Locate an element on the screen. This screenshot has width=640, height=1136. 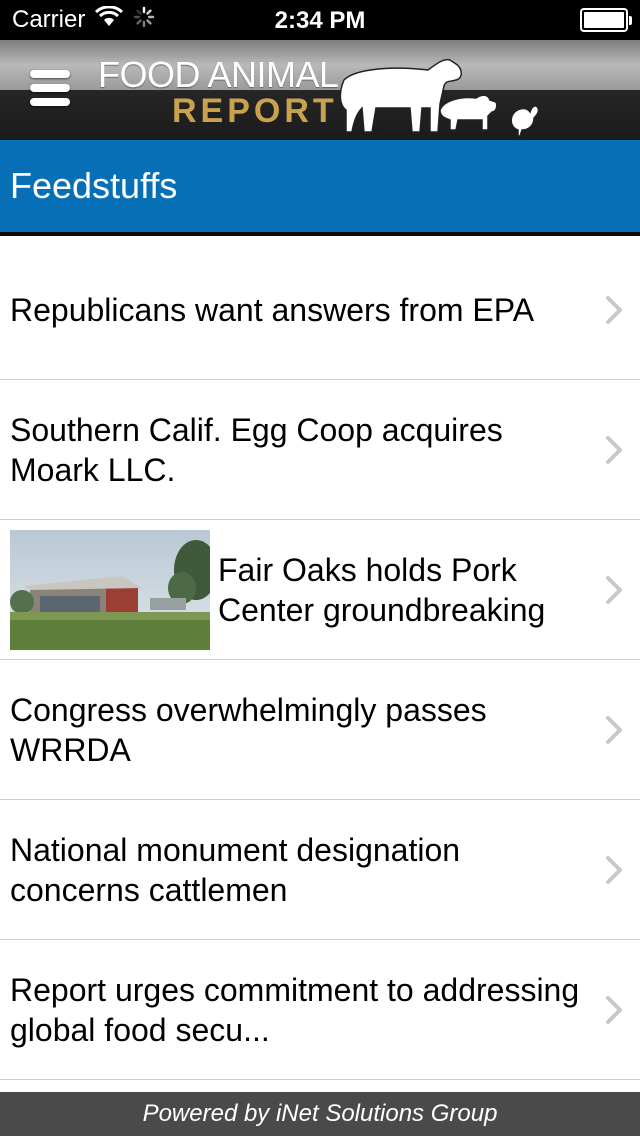
cow-icon is located at coordinates (400, 95).